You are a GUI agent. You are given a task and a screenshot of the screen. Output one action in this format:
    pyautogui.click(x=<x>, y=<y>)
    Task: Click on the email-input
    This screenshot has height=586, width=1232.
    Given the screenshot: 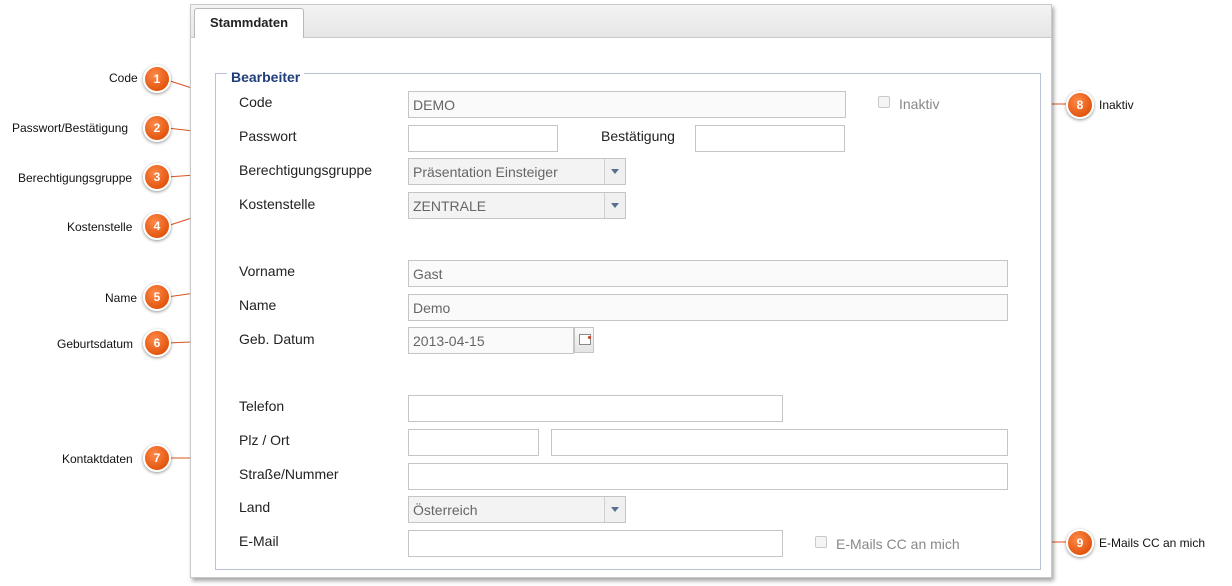 What is the action you would take?
    pyautogui.click(x=595, y=543)
    